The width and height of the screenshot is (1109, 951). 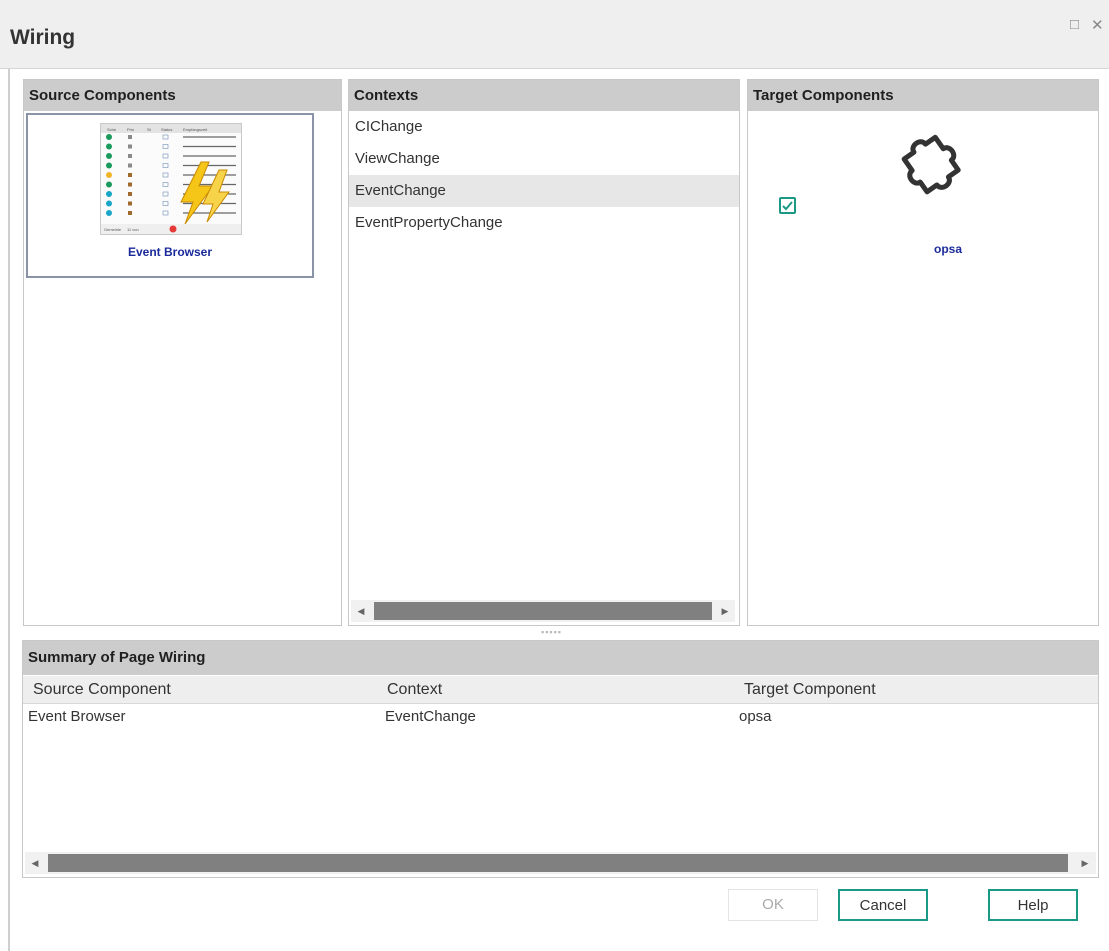 I want to click on cell-context: EventChange, so click(x=430, y=716).